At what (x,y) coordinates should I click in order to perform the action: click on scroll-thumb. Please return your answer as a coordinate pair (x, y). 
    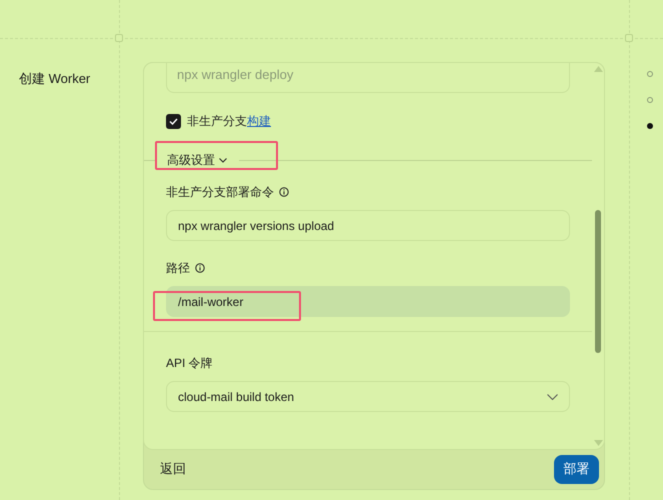
    Looking at the image, I should click on (598, 281).